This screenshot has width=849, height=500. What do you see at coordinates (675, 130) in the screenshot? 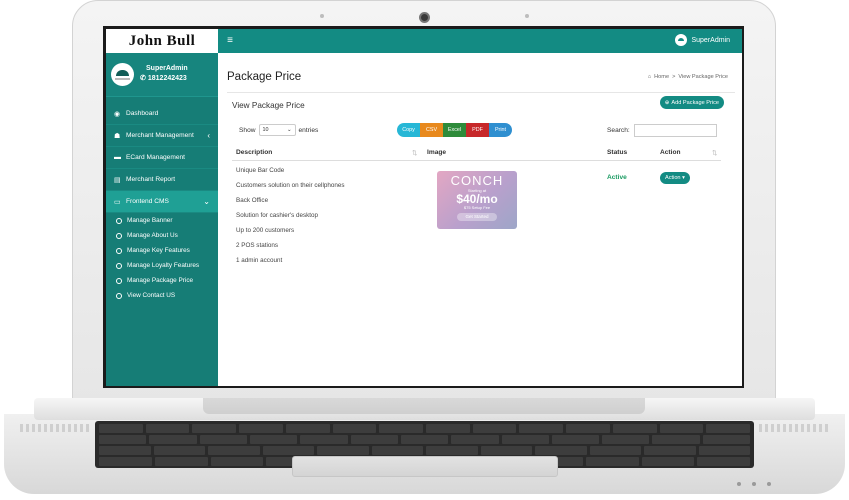
I see `search-input` at bounding box center [675, 130].